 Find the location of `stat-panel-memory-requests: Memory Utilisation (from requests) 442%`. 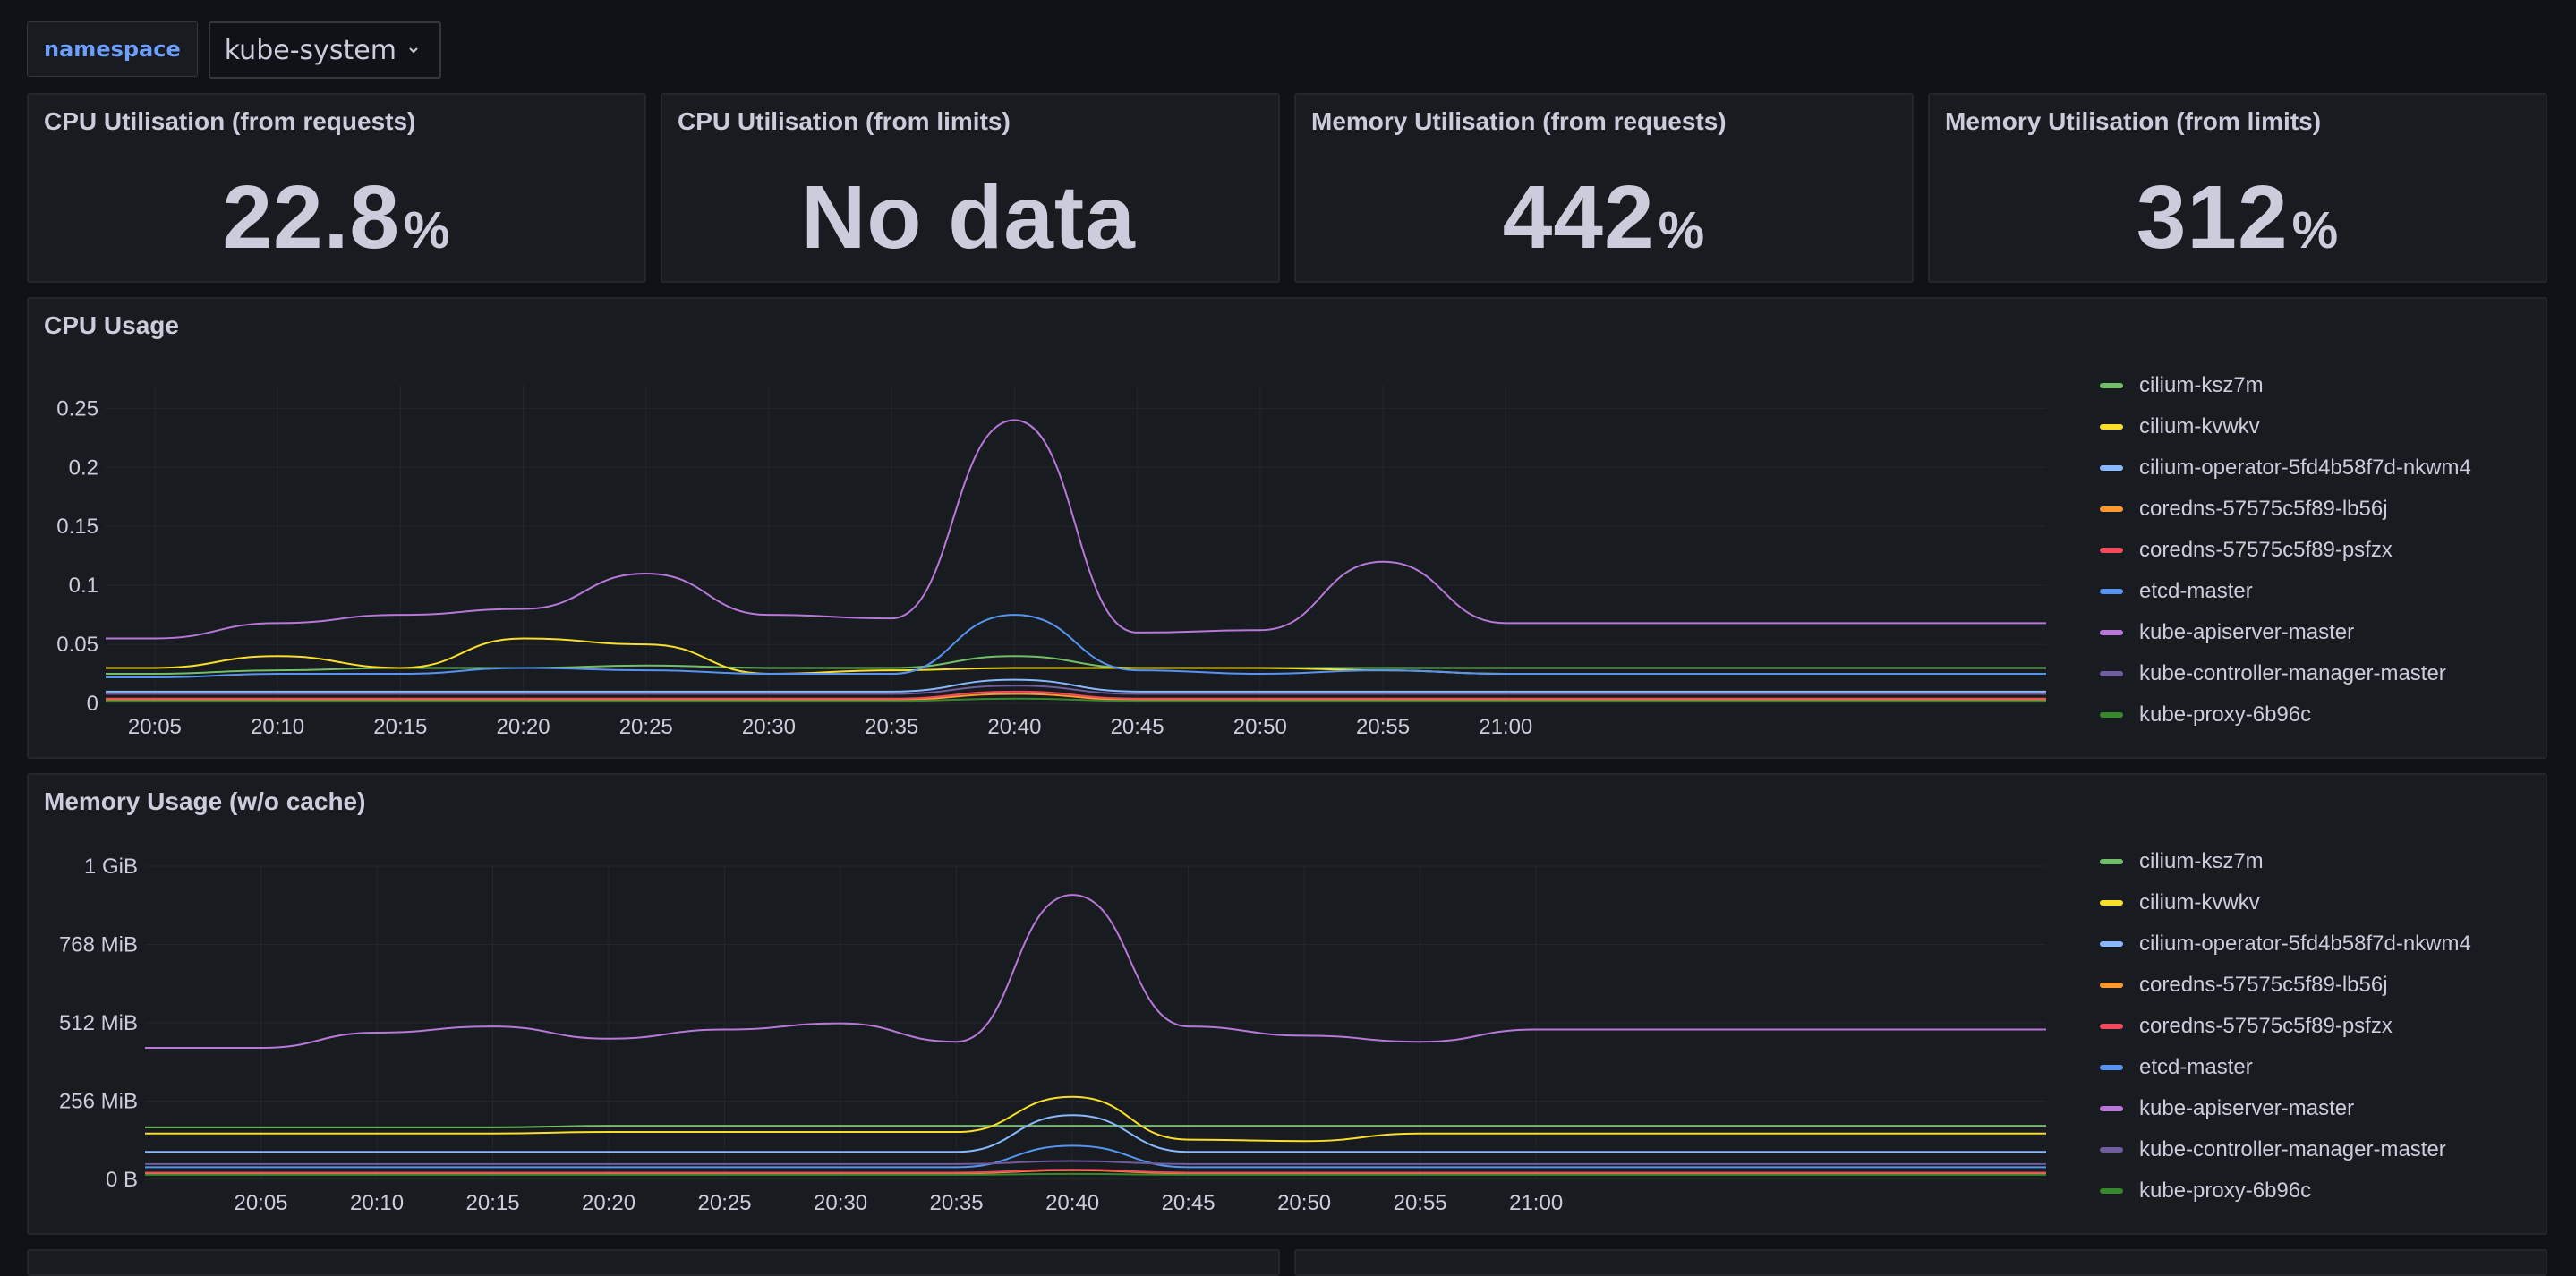

stat-panel-memory-requests: Memory Utilisation (from requests) 442% is located at coordinates (1604, 188).